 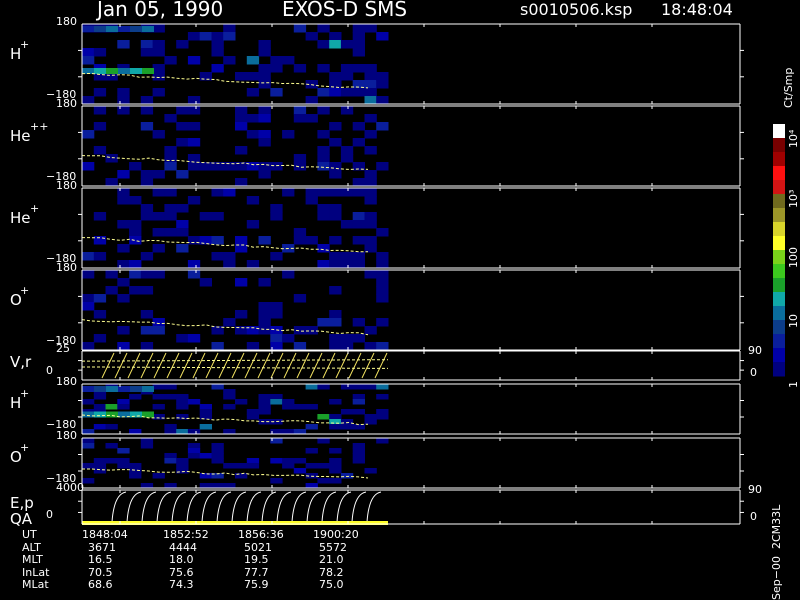 What do you see at coordinates (49, 514) in the screenshot?
I see `y-axis-bottom-label: 0` at bounding box center [49, 514].